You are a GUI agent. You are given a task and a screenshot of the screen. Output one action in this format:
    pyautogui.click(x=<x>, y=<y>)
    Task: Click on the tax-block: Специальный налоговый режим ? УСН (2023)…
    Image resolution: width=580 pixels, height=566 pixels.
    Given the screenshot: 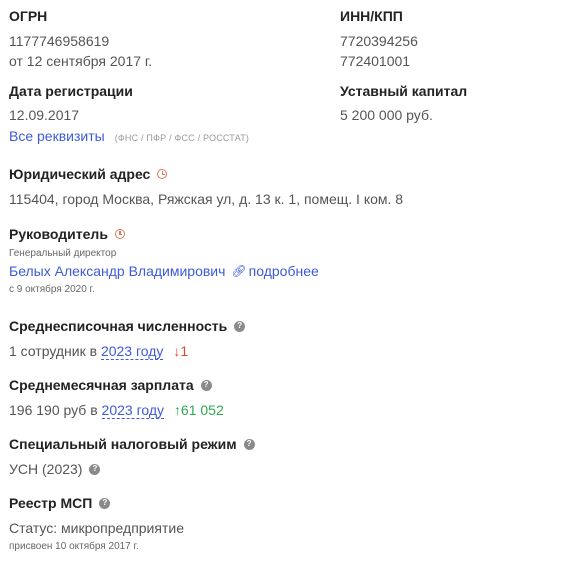 What is the action you would take?
    pyautogui.click(x=132, y=456)
    